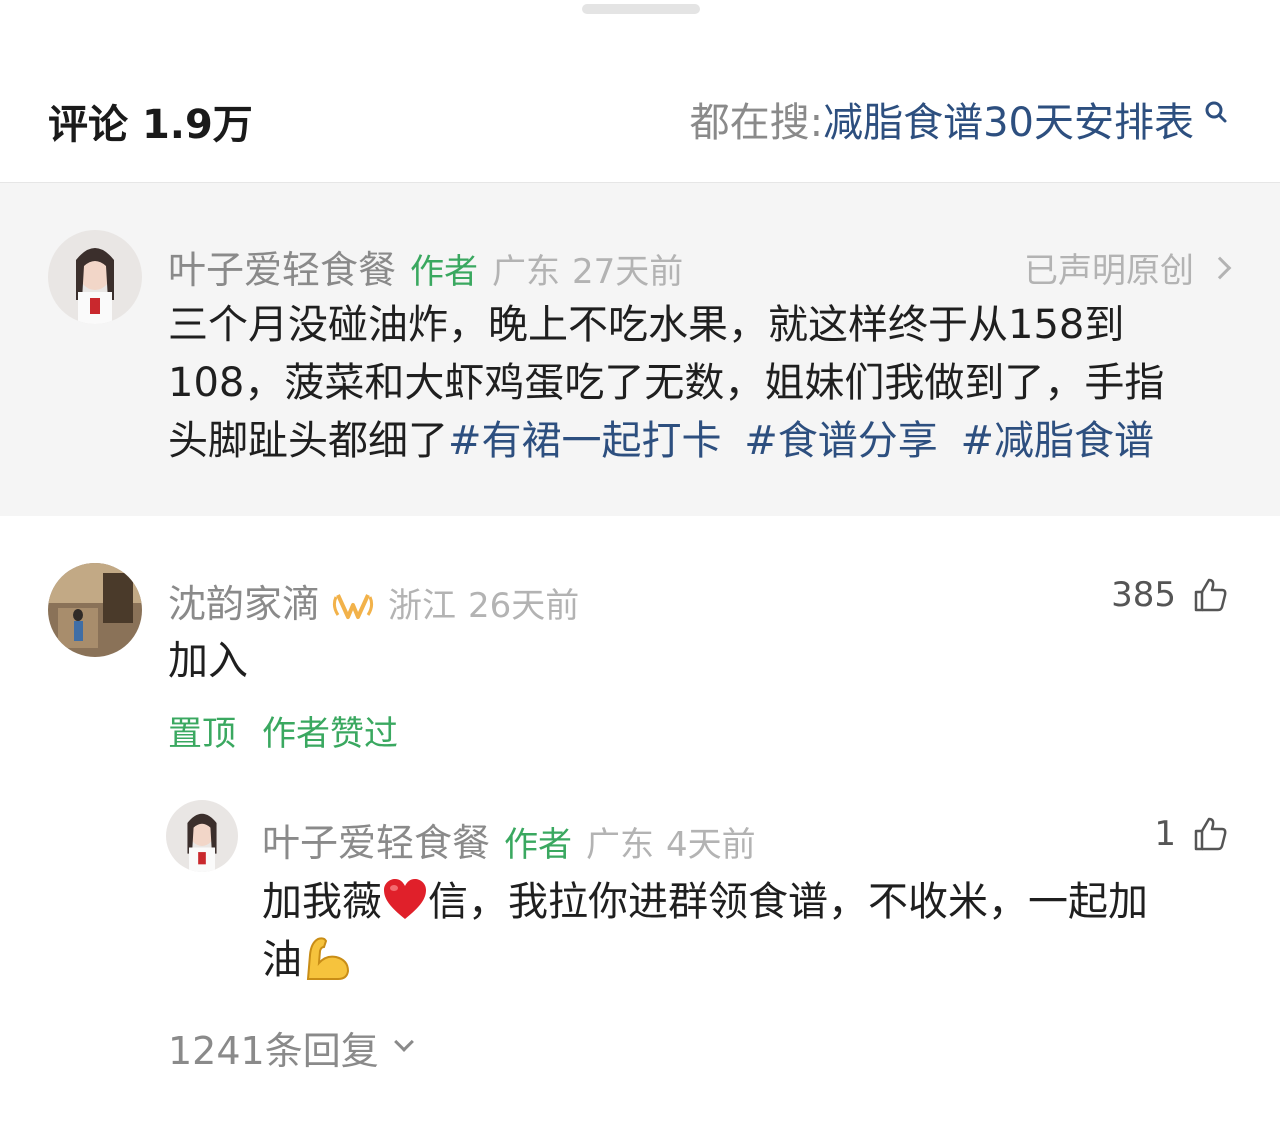 The width and height of the screenshot is (1280, 1128). Describe the element at coordinates (756, 123) in the screenshot. I see `search-prefix: 都在搜:` at that location.